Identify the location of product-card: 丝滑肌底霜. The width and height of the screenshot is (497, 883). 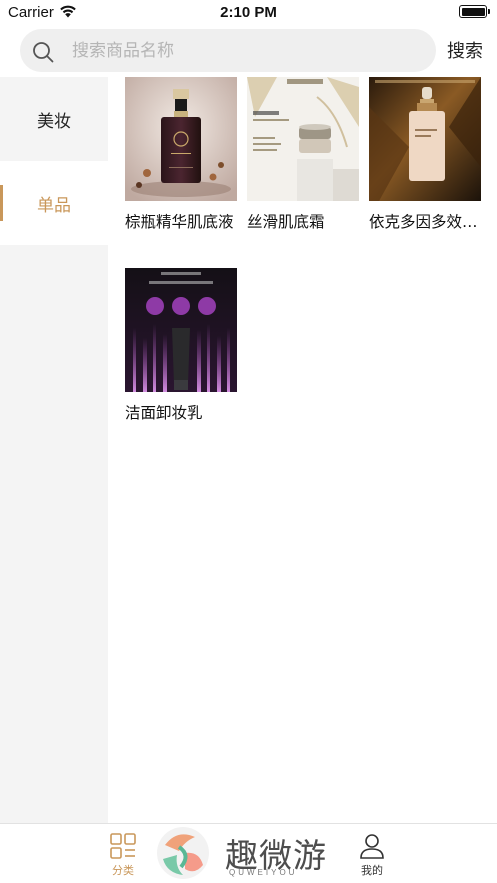
(303, 154).